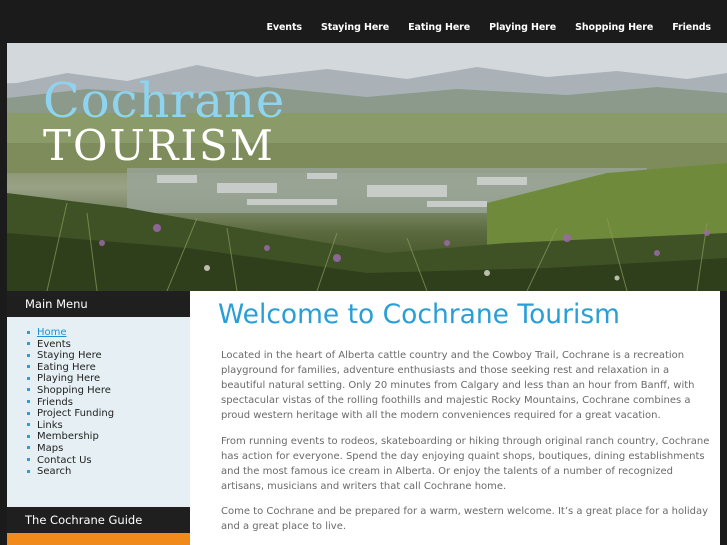  What do you see at coordinates (52, 332) in the screenshot?
I see `menu-link-home: Home` at bounding box center [52, 332].